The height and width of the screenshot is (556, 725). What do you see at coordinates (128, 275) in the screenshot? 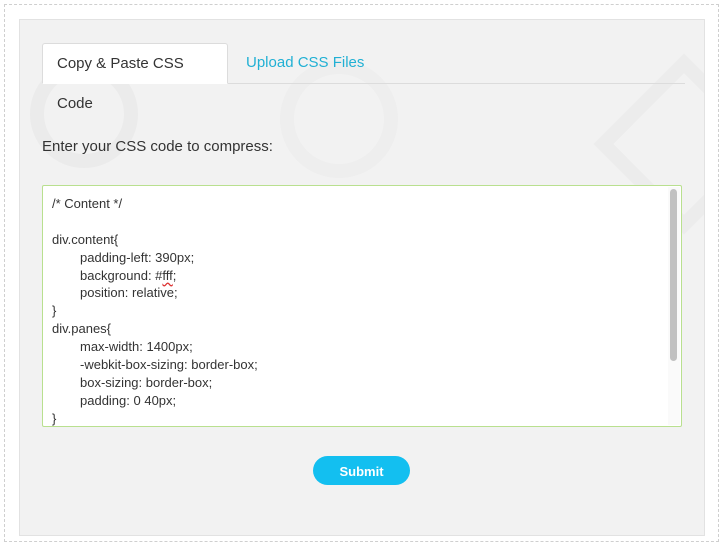
I see `code-line: background: #fff;` at bounding box center [128, 275].